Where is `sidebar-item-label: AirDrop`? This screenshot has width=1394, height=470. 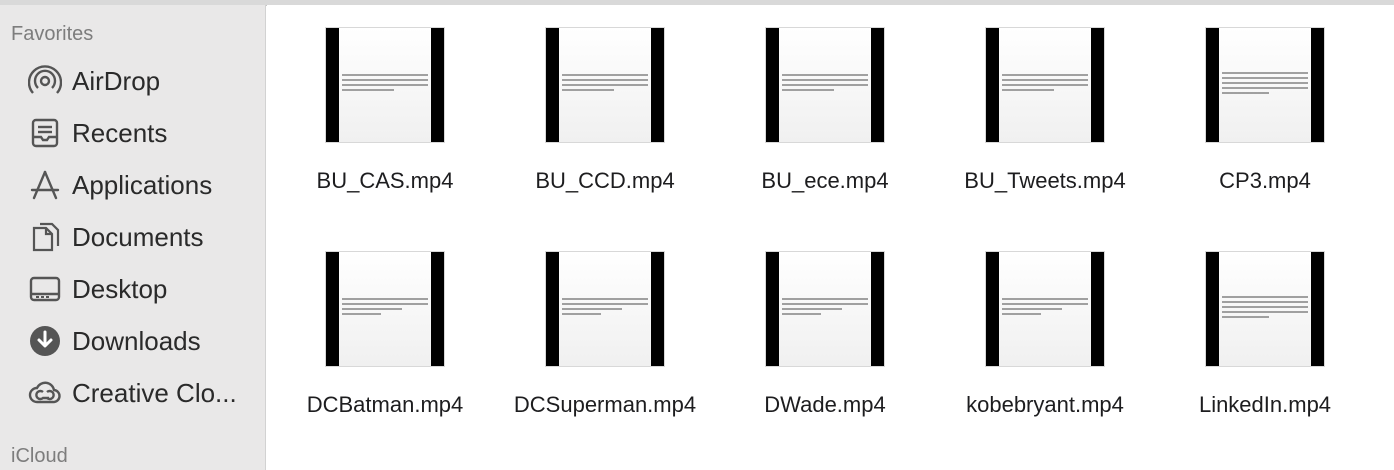
sidebar-item-label: AirDrop is located at coordinates (116, 80).